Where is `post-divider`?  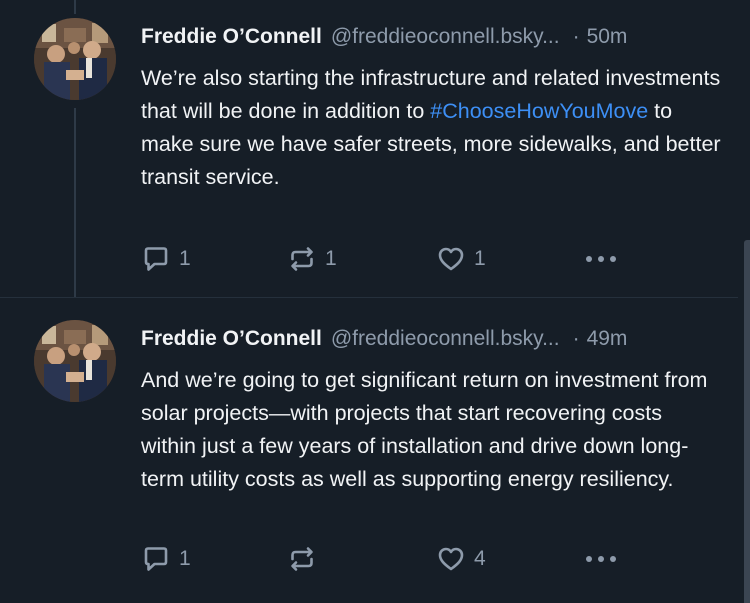
post-divider is located at coordinates (369, 297).